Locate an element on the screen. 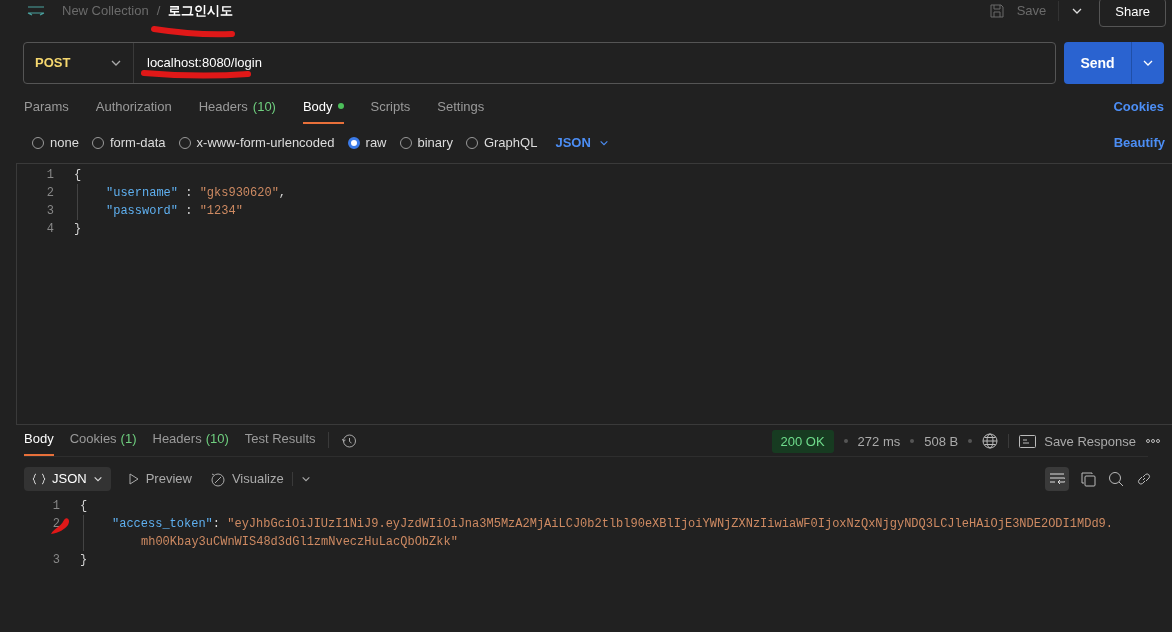  json-punctuation: , is located at coordinates (282, 193).